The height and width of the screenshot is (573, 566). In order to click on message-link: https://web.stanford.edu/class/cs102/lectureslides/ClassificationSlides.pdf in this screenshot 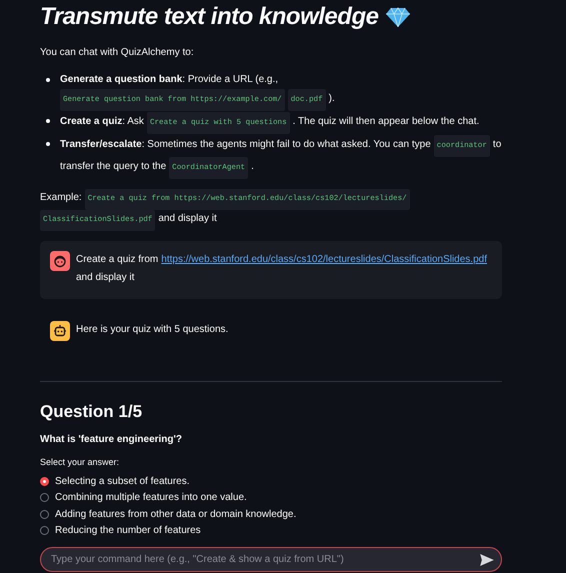, I will do `click(324, 260)`.